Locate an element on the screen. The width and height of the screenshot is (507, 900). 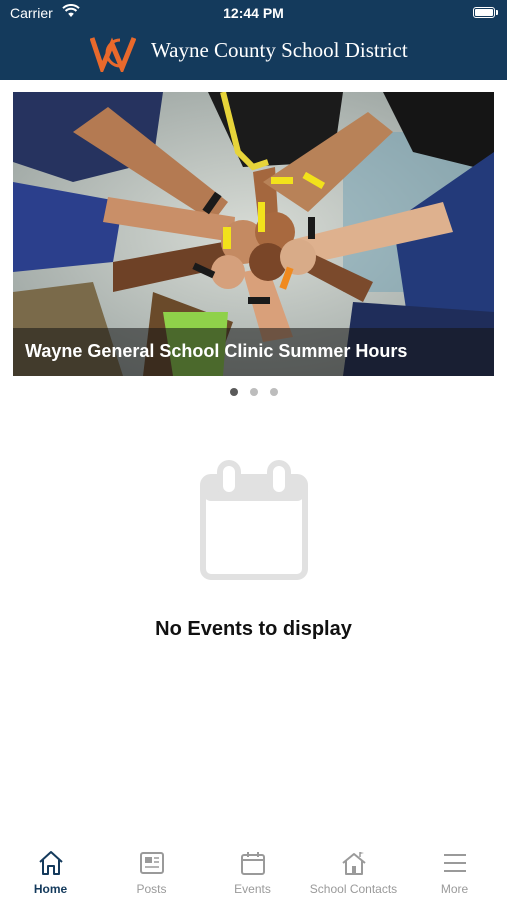
tab-school-contacts: School Contacts is located at coordinates (353, 871).